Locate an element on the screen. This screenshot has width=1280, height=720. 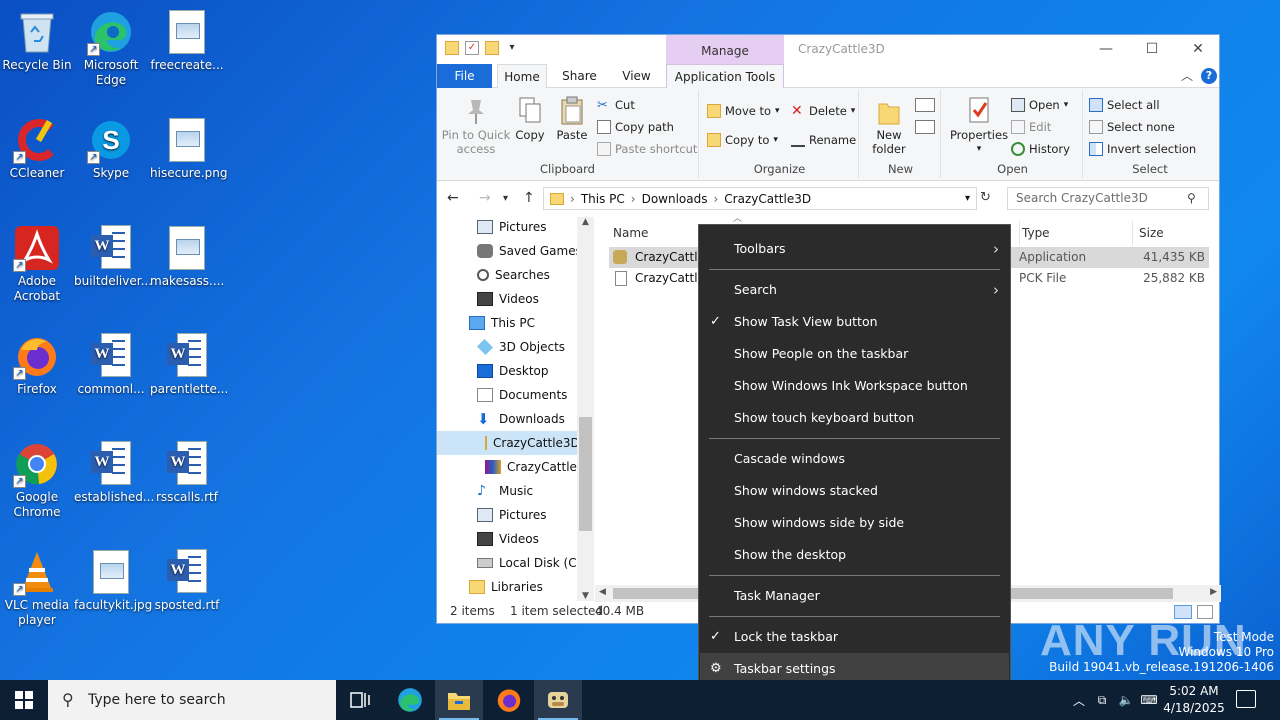
scroll-down-icon: ▼ is located at coordinates (585, 596).